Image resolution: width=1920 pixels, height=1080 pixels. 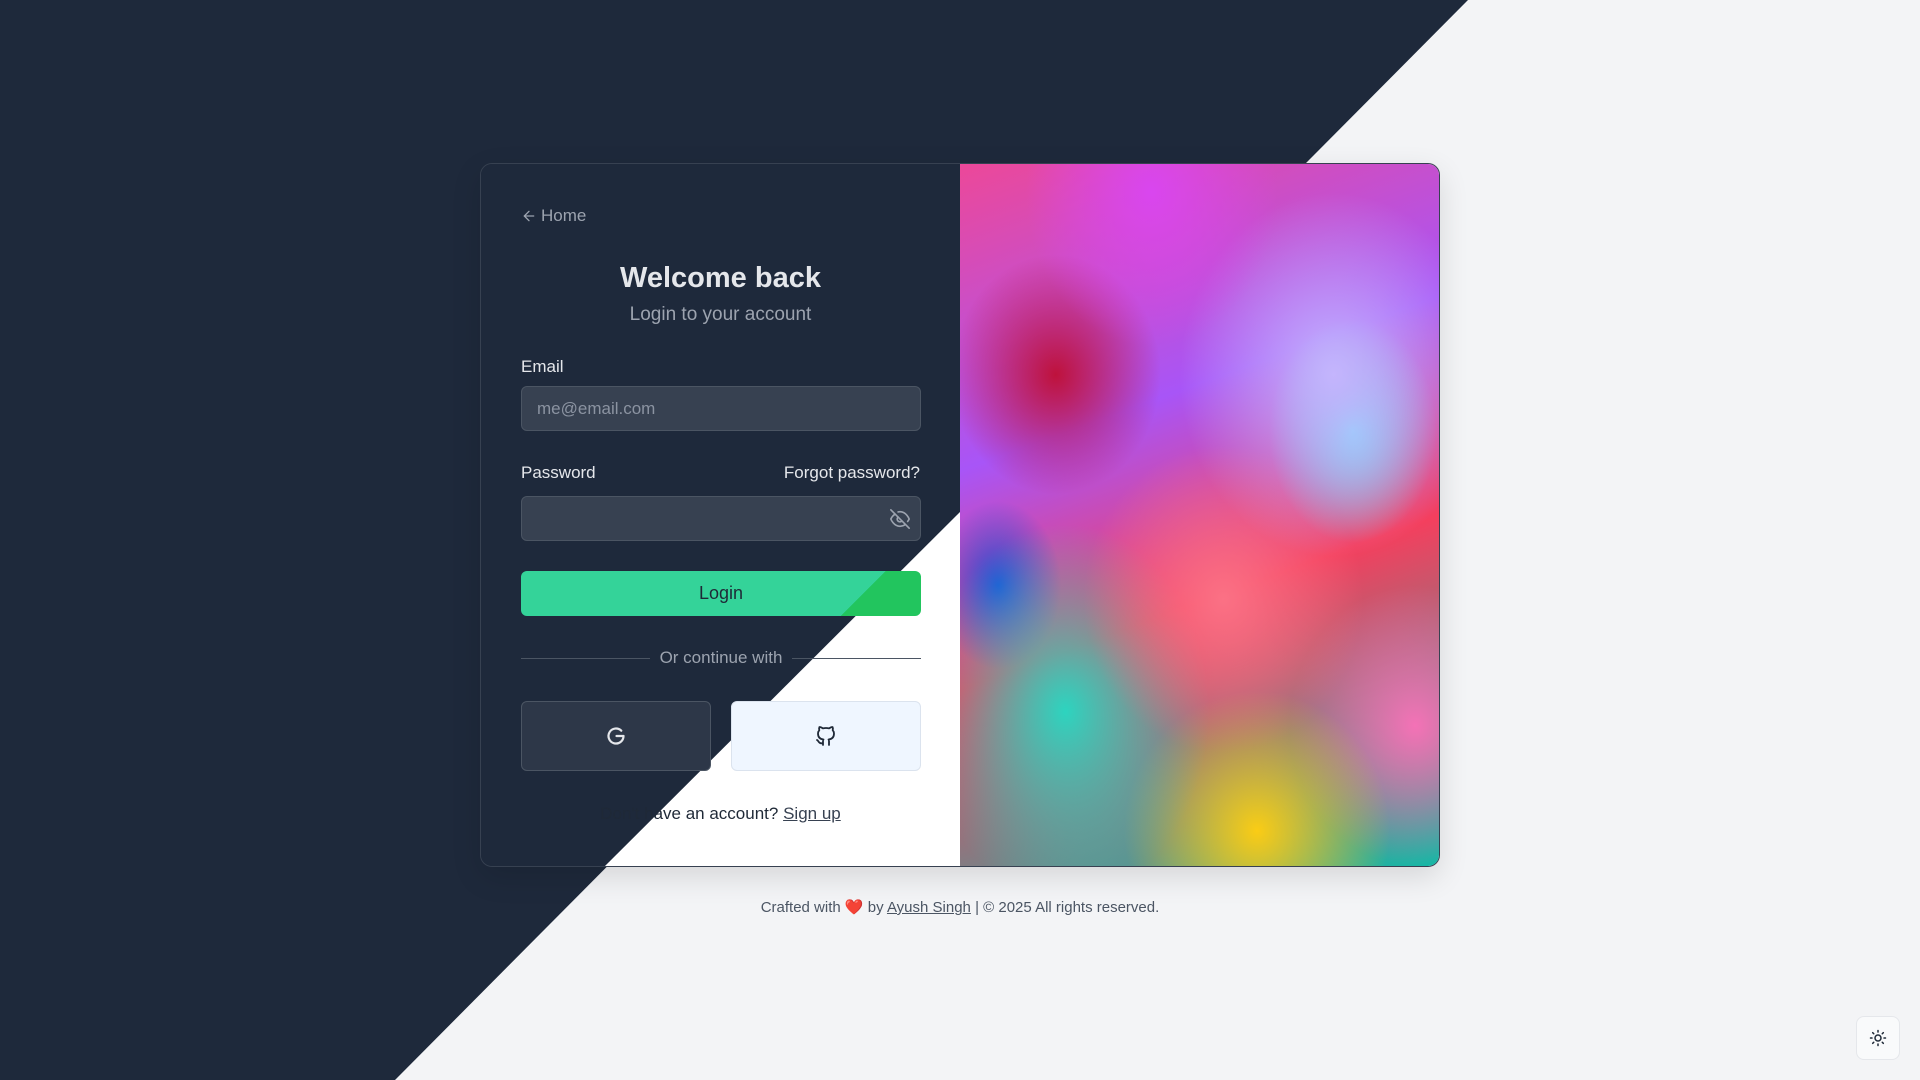 I want to click on email-label: Email, so click(x=542, y=366).